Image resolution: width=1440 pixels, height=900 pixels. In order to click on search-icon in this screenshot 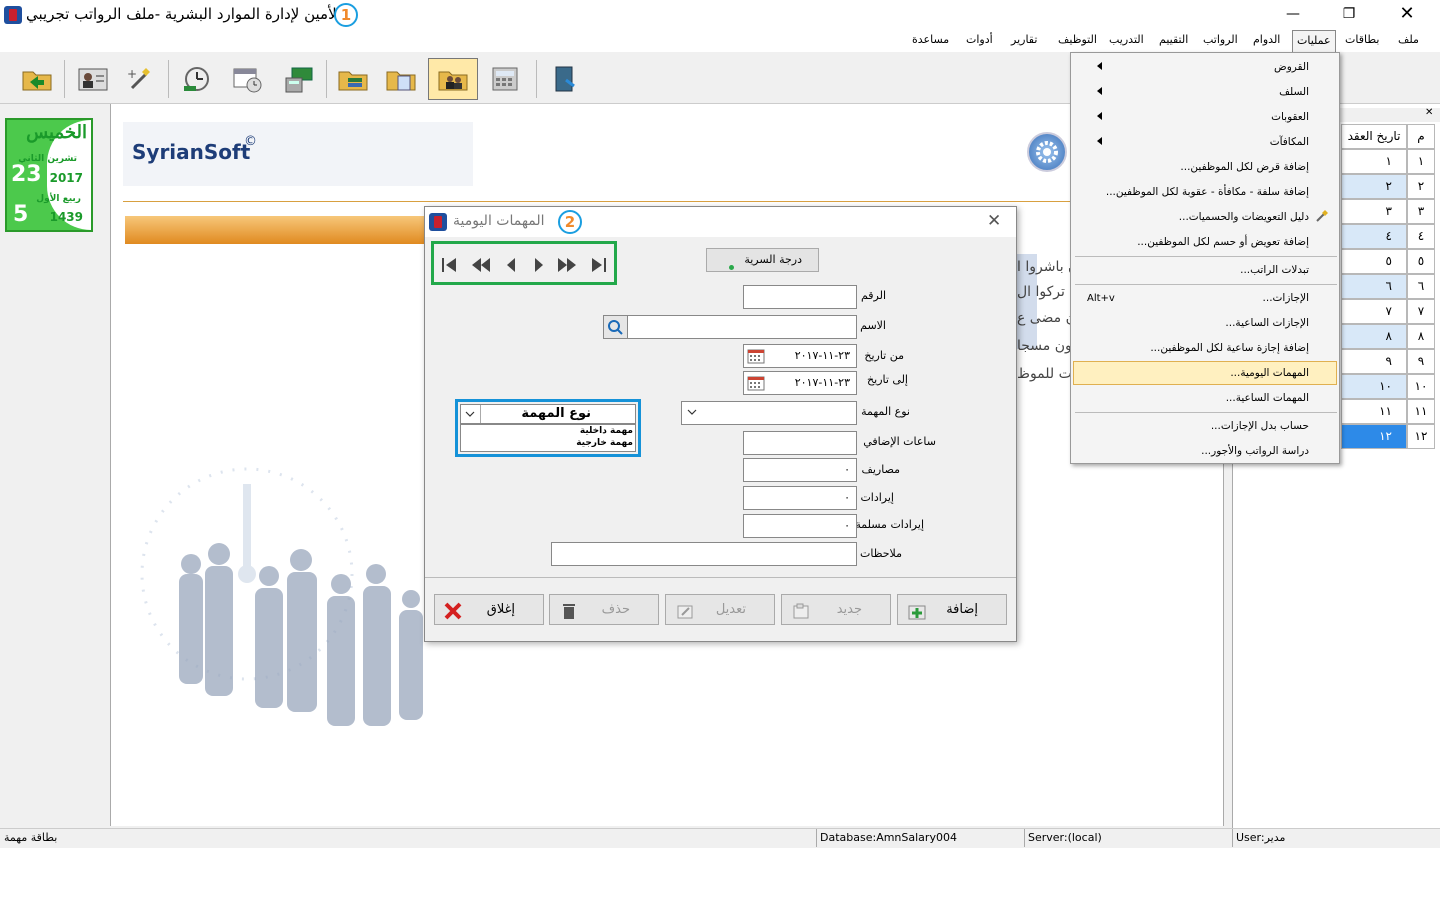, I will do `click(616, 327)`.